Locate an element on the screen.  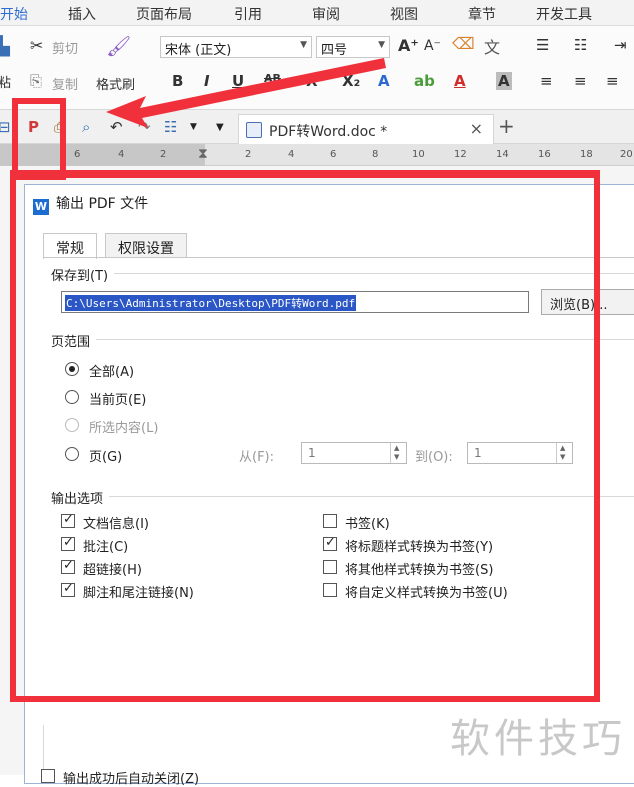
annotation-arrow is located at coordinates (246, 93).